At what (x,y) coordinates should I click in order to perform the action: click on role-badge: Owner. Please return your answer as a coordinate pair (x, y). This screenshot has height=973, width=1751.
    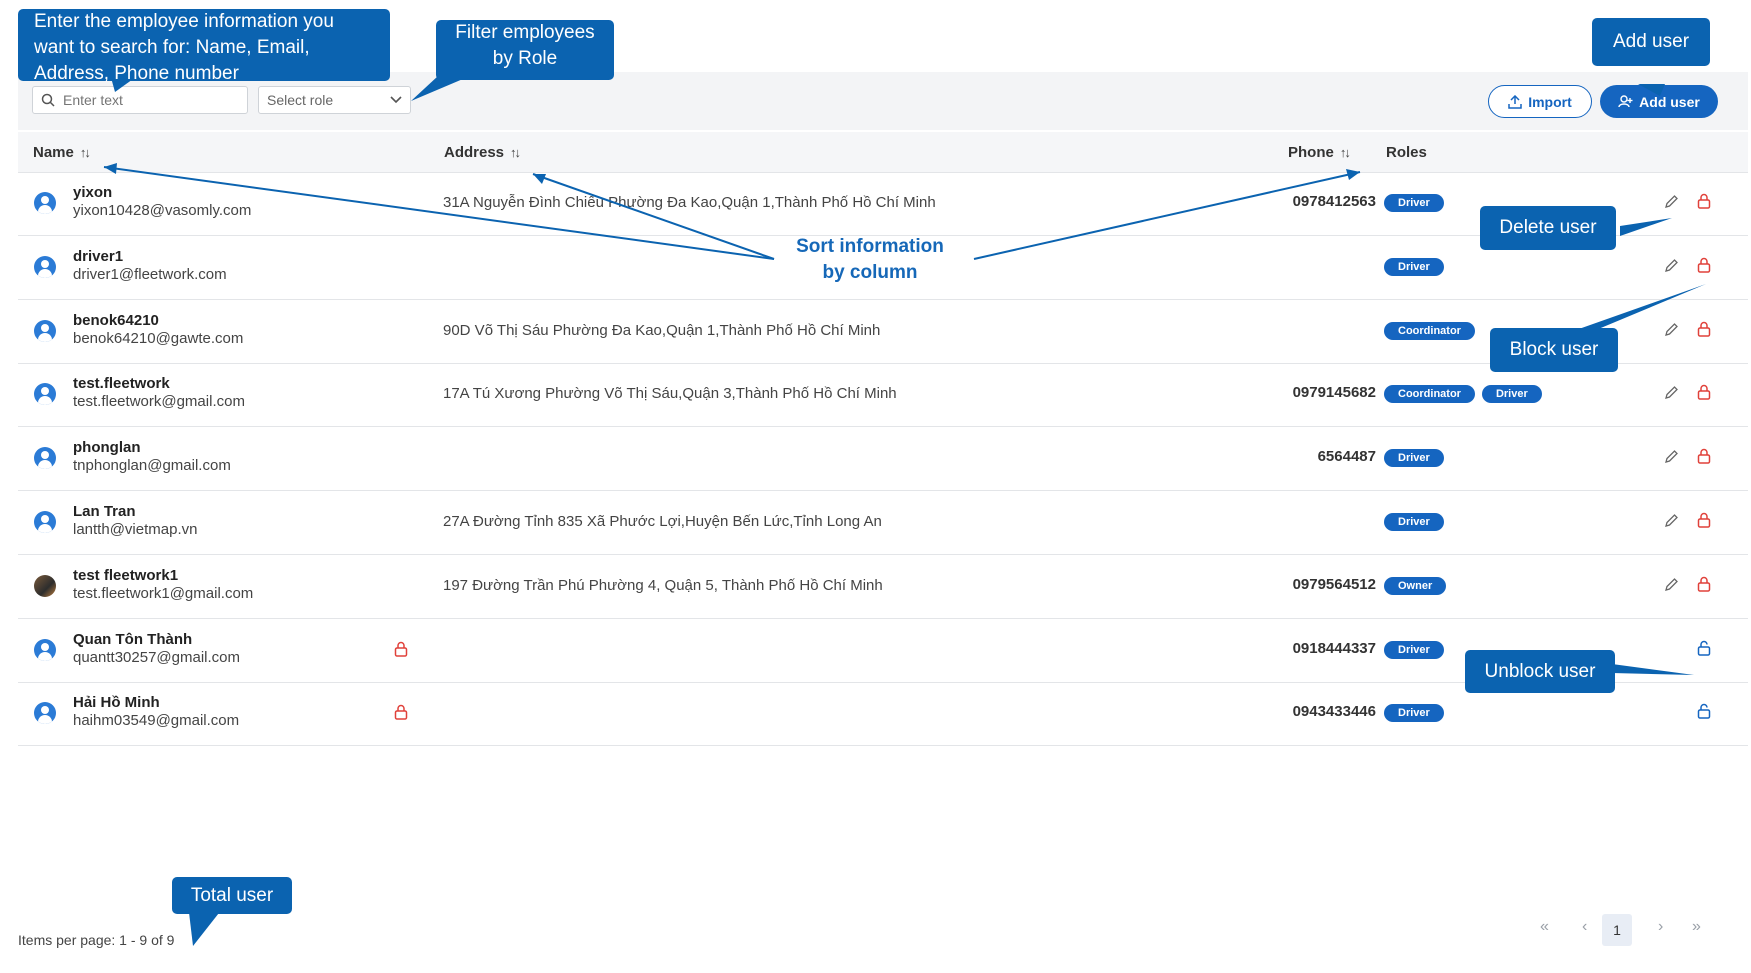
    Looking at the image, I should click on (1415, 585).